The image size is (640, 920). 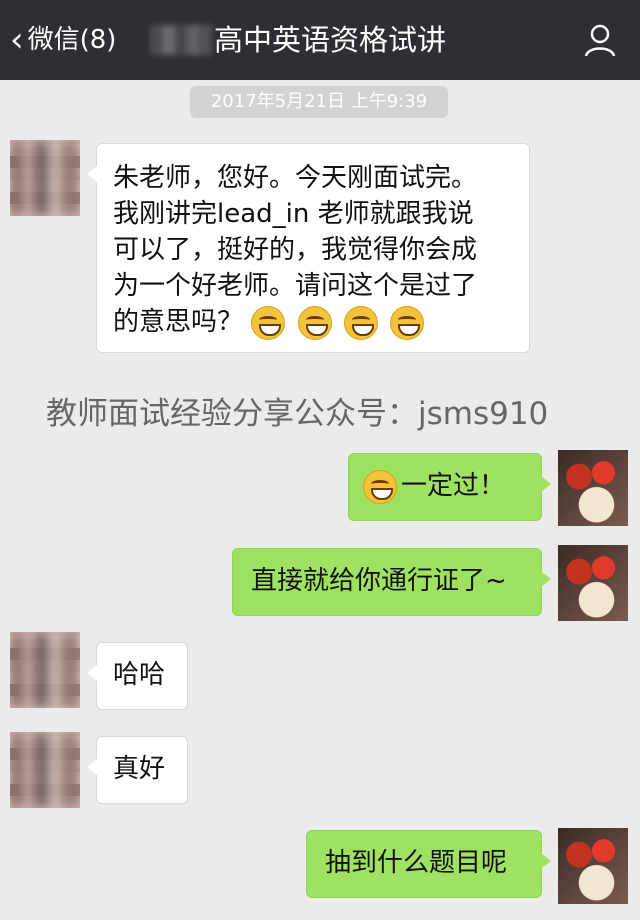 I want to click on watermark-text: 教师面试经验分享公众号：jsms910, so click(x=297, y=414).